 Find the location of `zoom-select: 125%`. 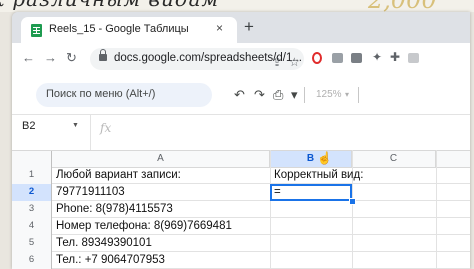

zoom-select: 125% is located at coordinates (329, 94).